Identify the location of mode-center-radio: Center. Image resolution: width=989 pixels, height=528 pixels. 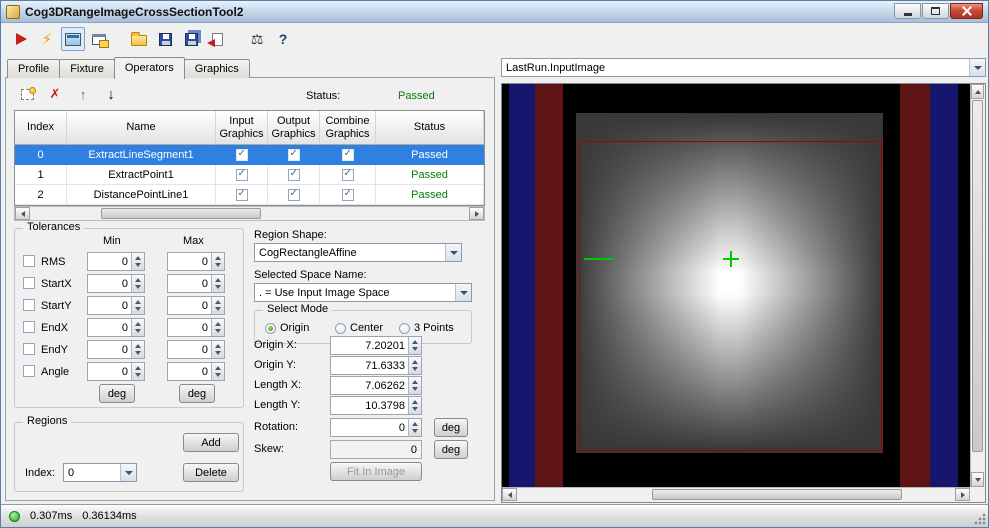
(359, 328).